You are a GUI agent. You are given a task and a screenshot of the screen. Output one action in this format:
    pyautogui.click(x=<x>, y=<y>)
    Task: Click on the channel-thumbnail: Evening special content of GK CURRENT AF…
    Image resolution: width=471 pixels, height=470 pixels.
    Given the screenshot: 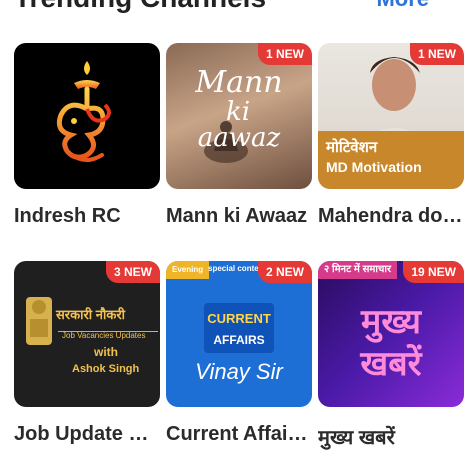 What is the action you would take?
    pyautogui.click(x=239, y=334)
    